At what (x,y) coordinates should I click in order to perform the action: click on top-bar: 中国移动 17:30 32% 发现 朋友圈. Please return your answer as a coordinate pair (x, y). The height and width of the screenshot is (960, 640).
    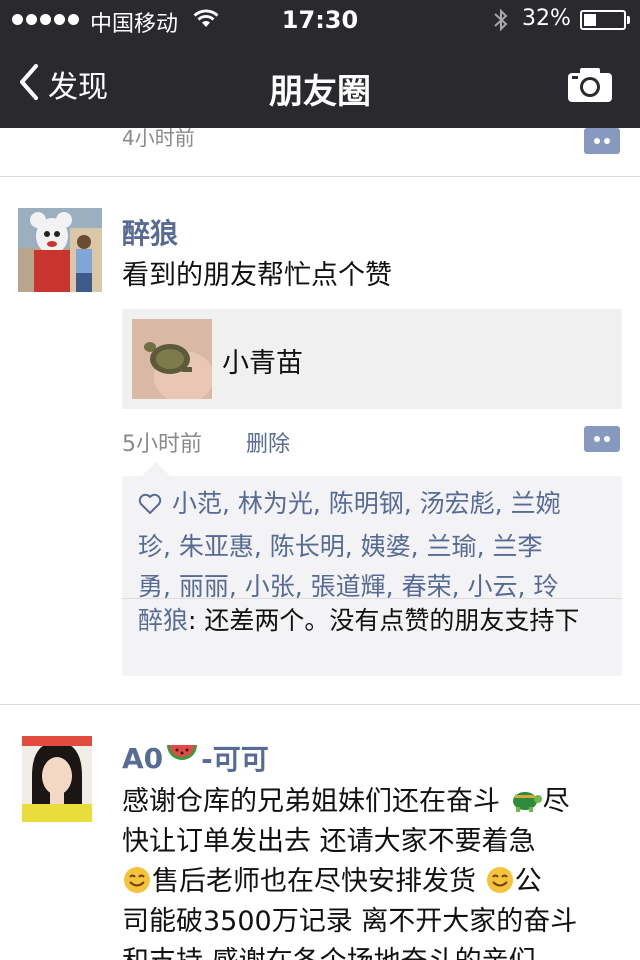
    Looking at the image, I should click on (320, 64).